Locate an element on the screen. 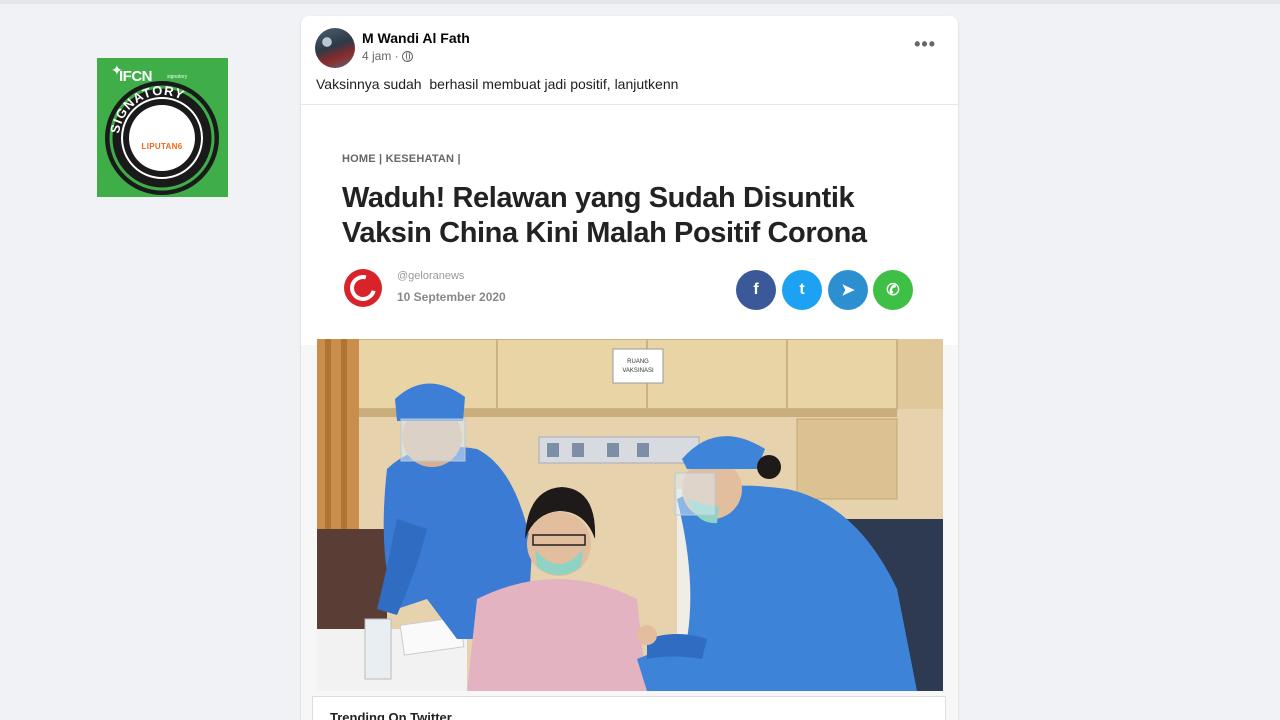 The height and width of the screenshot is (720, 1280). publisher-handle: @geloranews is located at coordinates (431, 276).